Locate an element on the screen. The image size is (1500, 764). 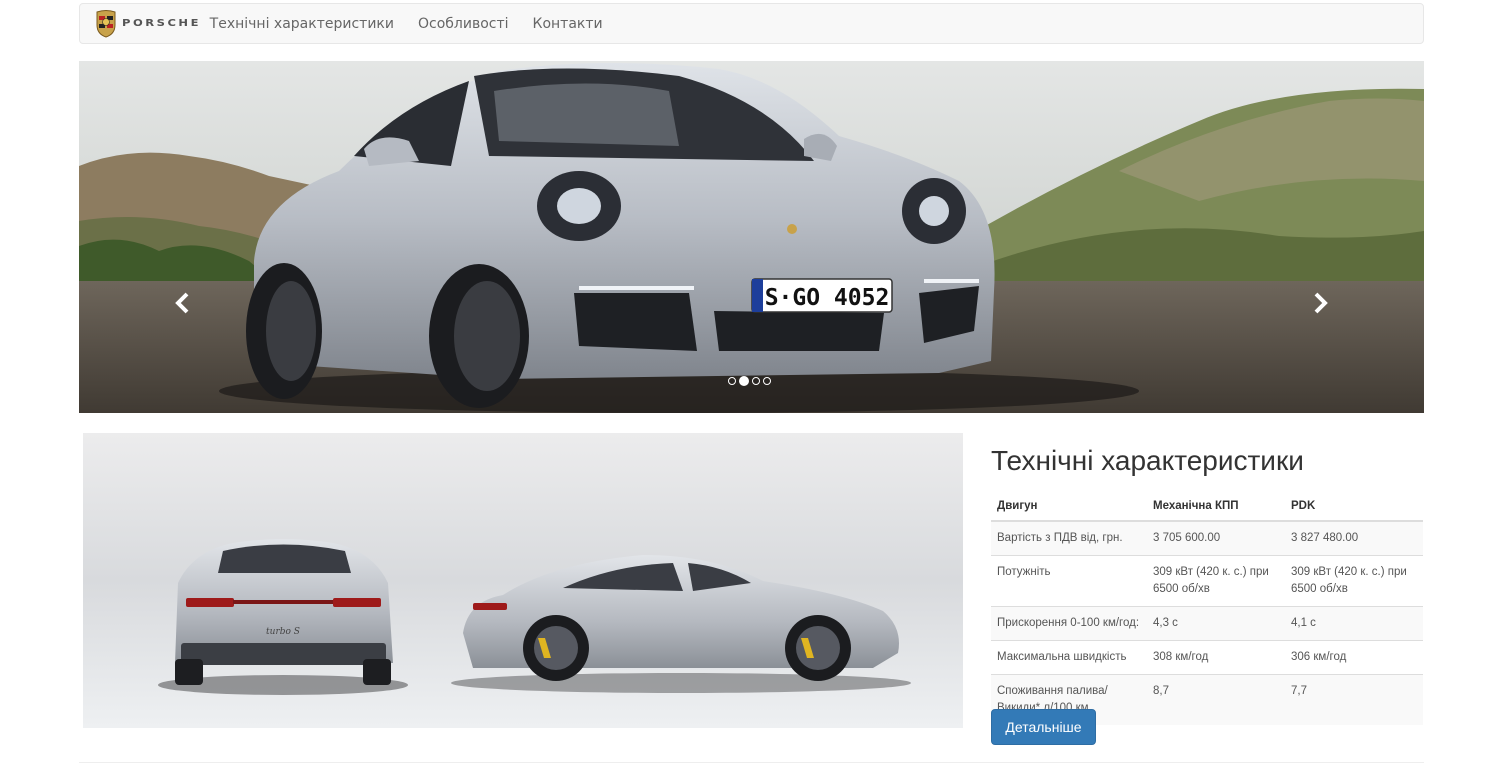
carousel-next-button is located at coordinates (1321, 303).